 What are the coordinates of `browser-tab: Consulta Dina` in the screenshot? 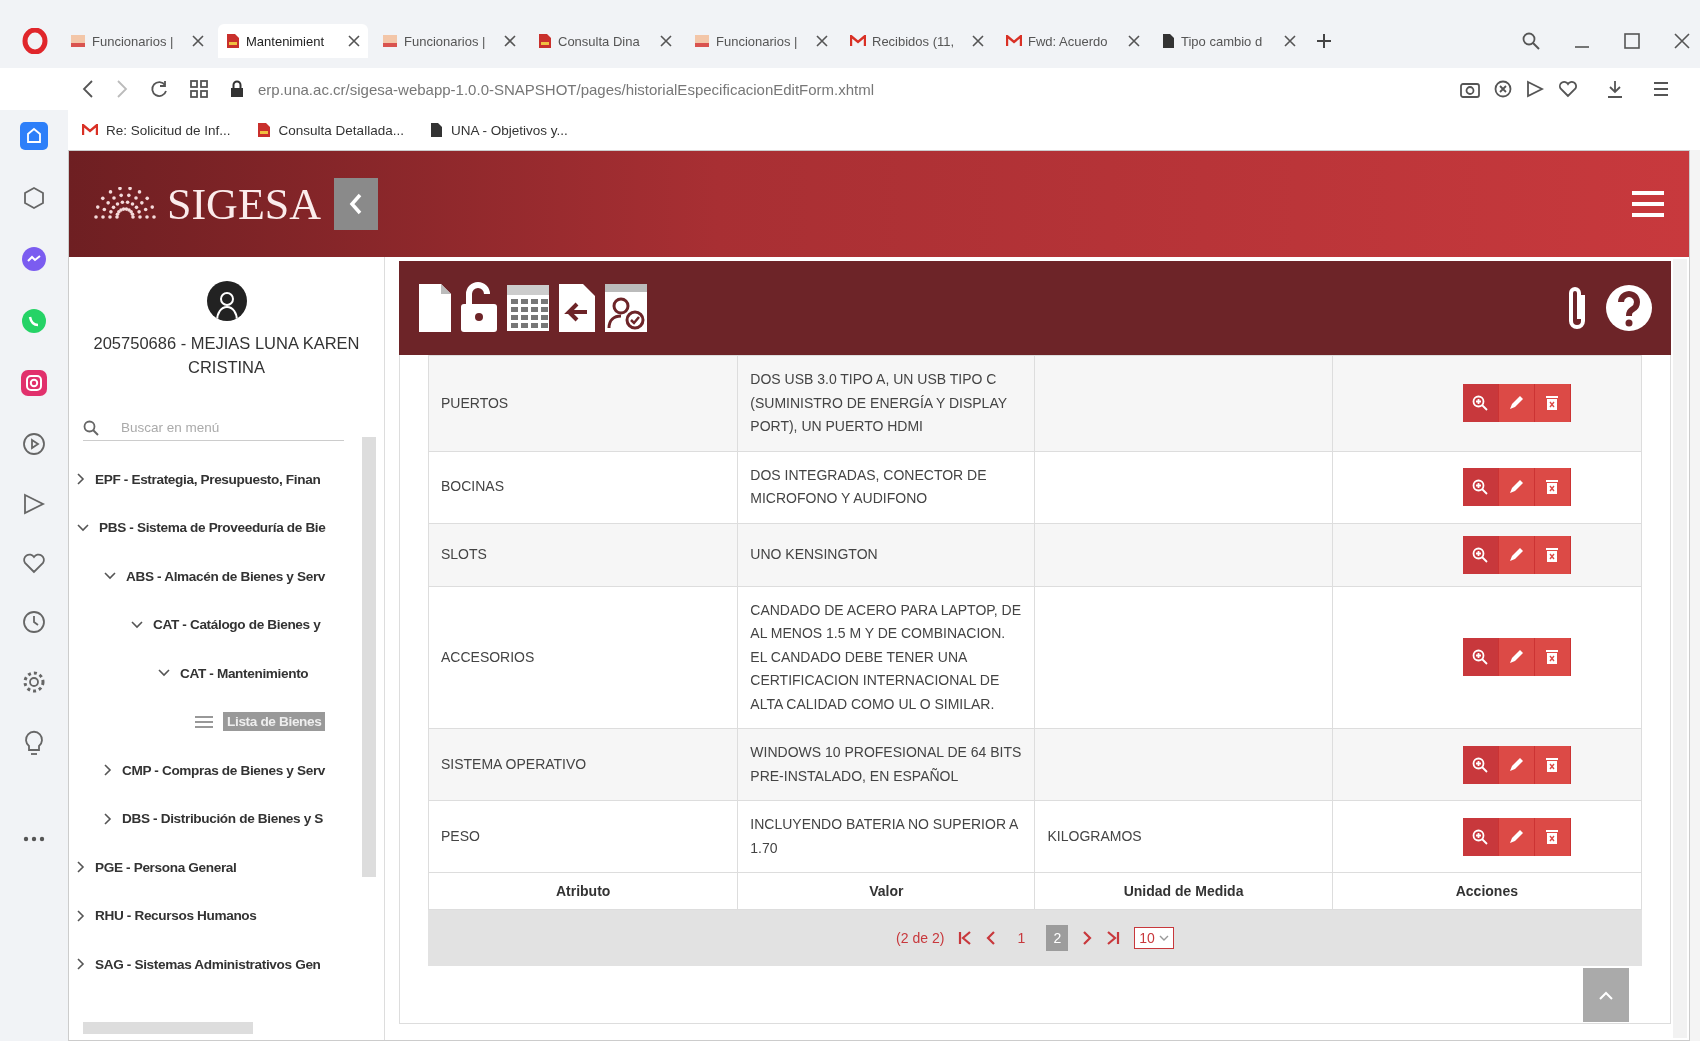 It's located at (605, 41).